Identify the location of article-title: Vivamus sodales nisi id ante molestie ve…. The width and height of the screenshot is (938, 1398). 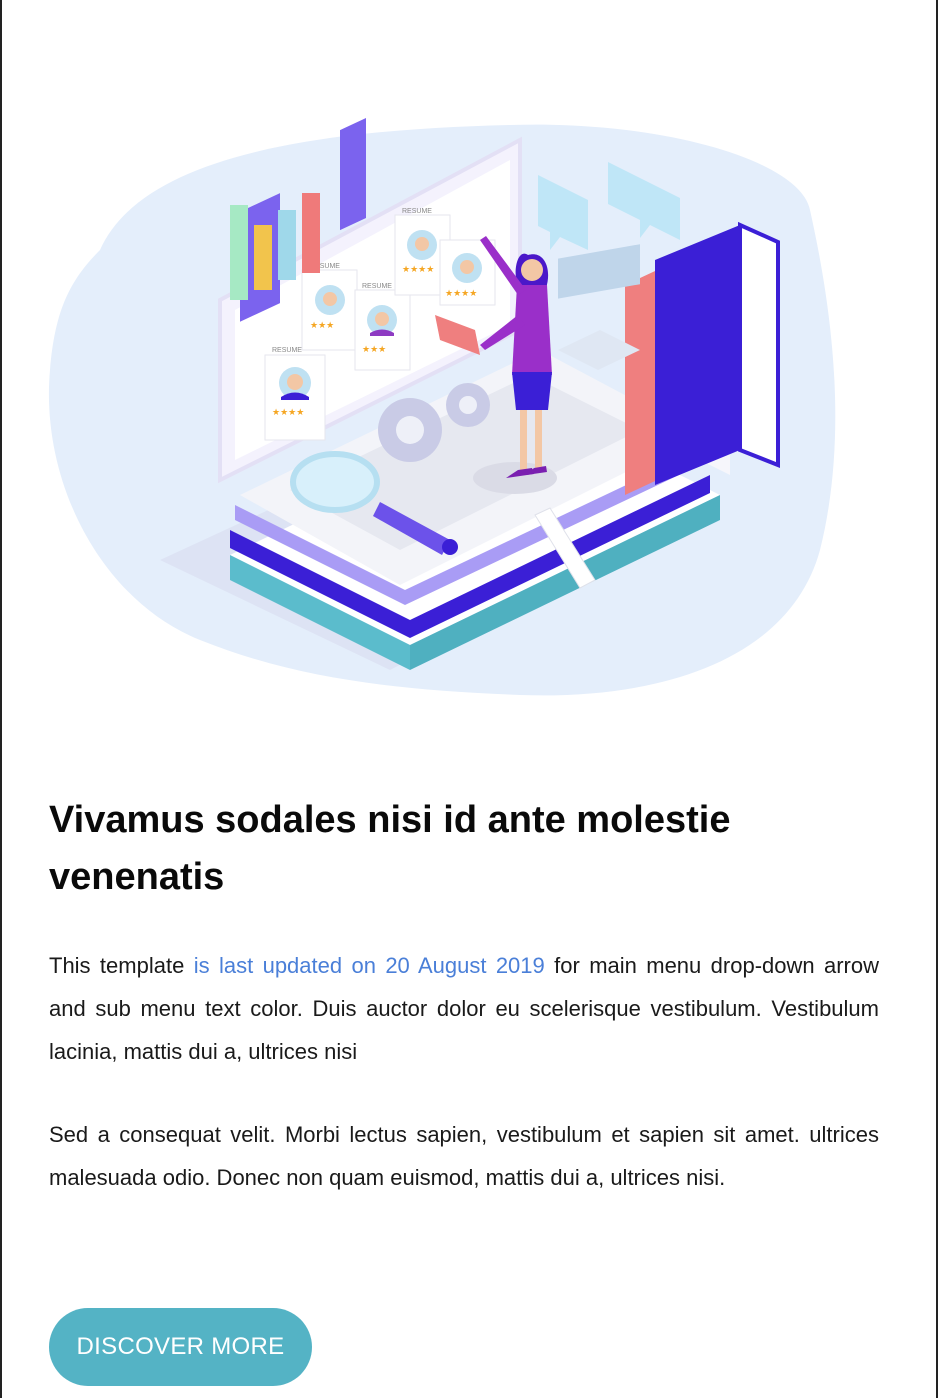
(390, 848).